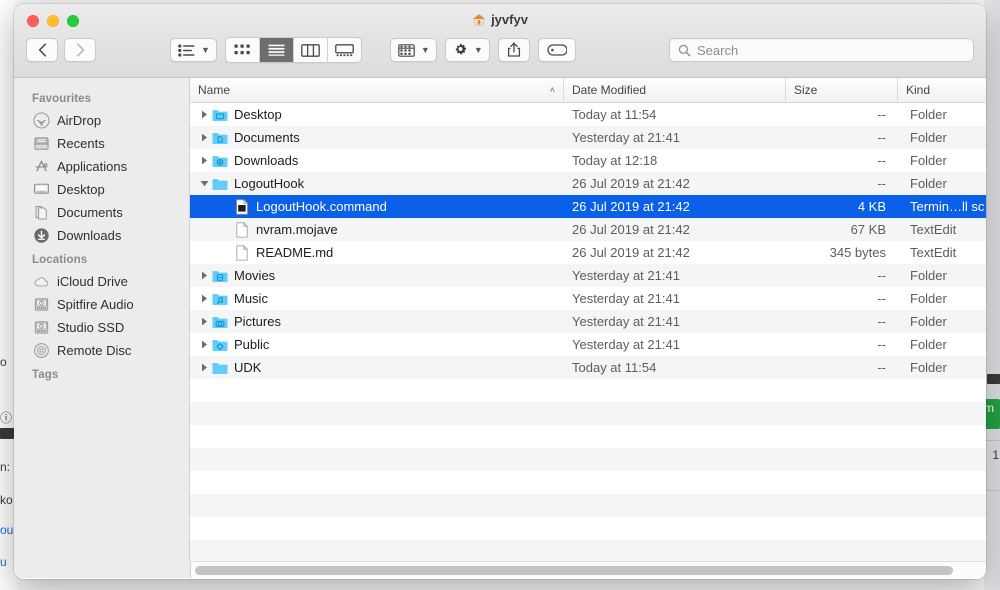  Describe the element at coordinates (344, 50) in the screenshot. I see `gallery-view-button` at that location.